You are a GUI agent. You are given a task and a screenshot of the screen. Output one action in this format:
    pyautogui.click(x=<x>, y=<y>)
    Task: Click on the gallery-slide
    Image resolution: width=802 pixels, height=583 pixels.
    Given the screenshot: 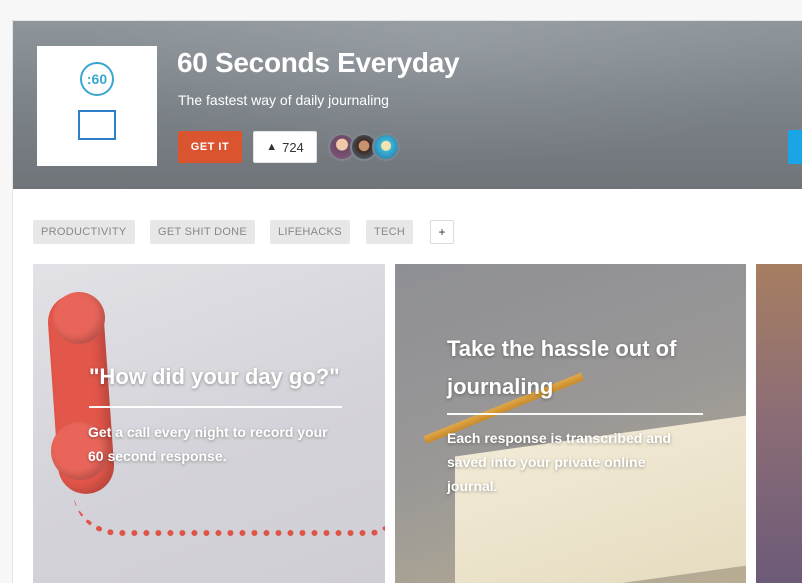 What is the action you would take?
    pyautogui.click(x=779, y=423)
    